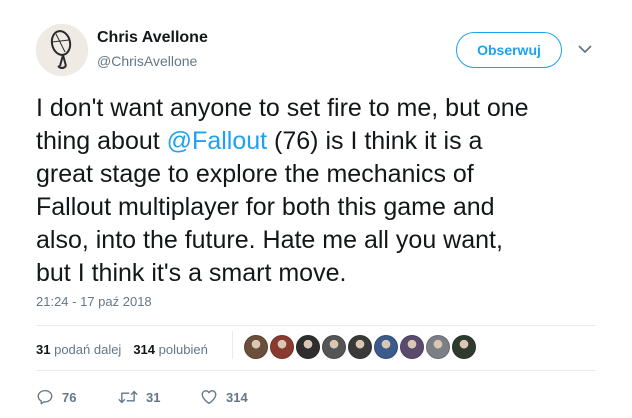 This screenshot has width=632, height=418. I want to click on heart-icon, so click(209, 397).